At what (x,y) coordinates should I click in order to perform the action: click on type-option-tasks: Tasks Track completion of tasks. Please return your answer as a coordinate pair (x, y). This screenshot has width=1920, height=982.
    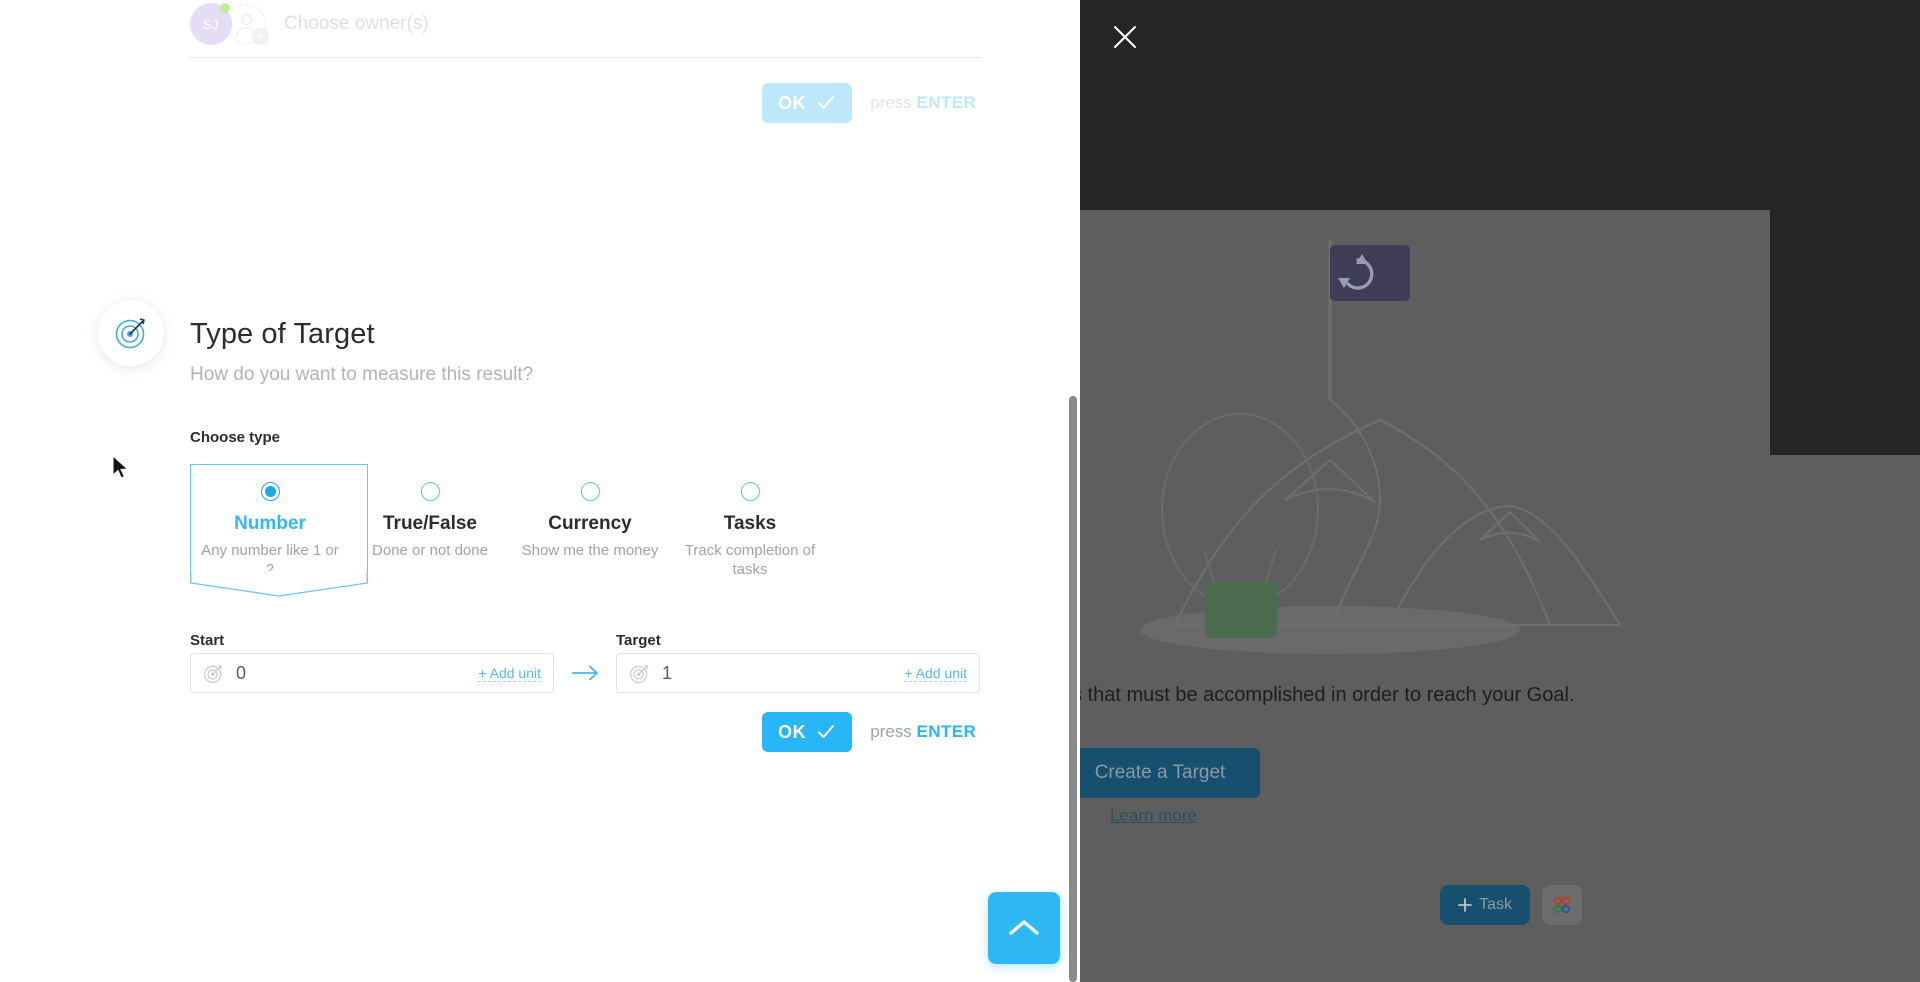
    Looking at the image, I should click on (750, 526).